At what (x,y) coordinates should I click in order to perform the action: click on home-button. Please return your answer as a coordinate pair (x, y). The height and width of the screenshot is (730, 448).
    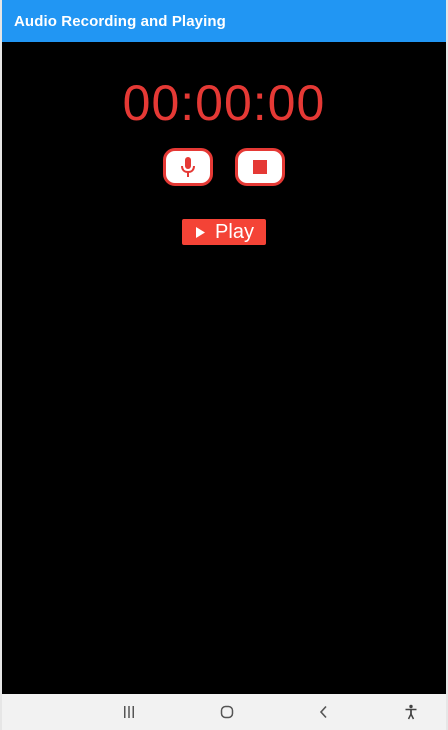
    Looking at the image, I should click on (227, 712).